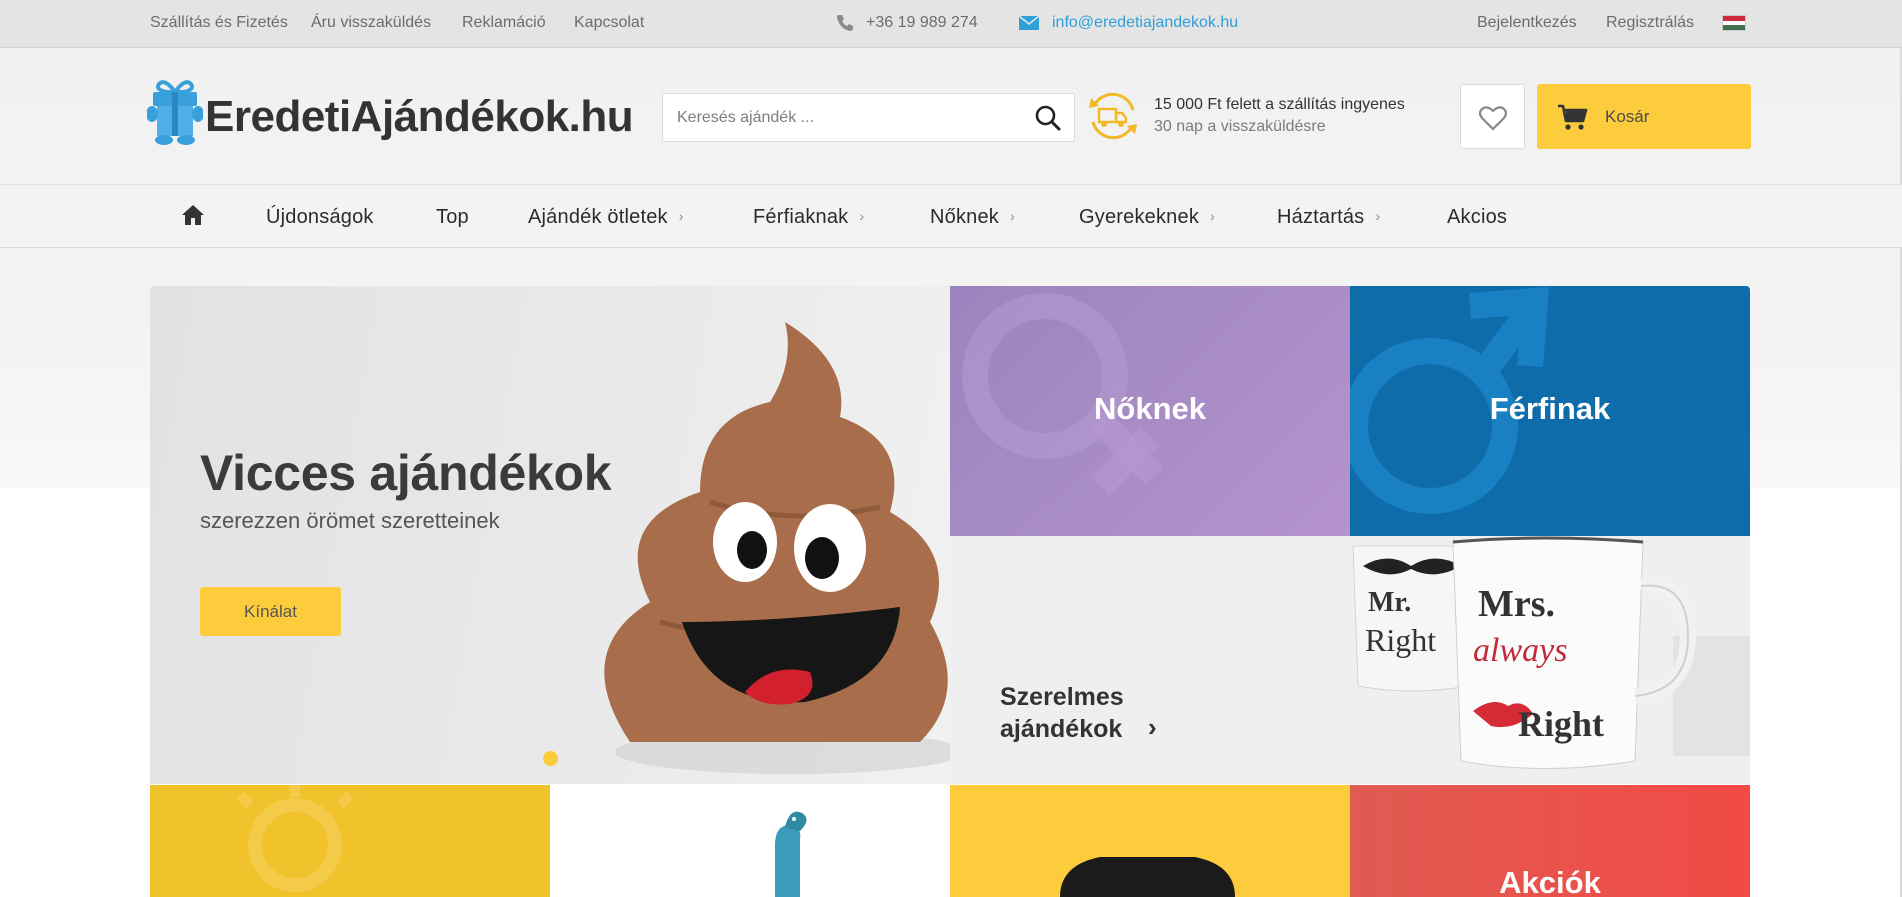 The image size is (1902, 897). What do you see at coordinates (504, 23) in the screenshot?
I see `link-complaints: Reklamáció` at bounding box center [504, 23].